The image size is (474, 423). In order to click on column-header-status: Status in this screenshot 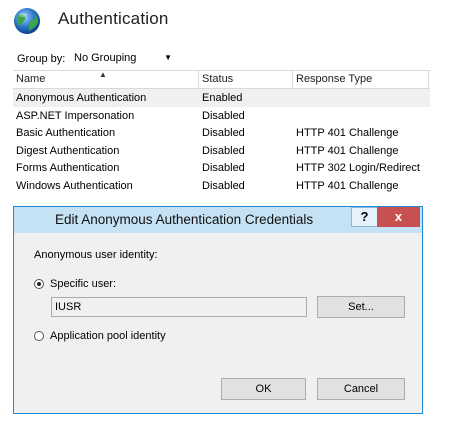, I will do `click(217, 79)`.